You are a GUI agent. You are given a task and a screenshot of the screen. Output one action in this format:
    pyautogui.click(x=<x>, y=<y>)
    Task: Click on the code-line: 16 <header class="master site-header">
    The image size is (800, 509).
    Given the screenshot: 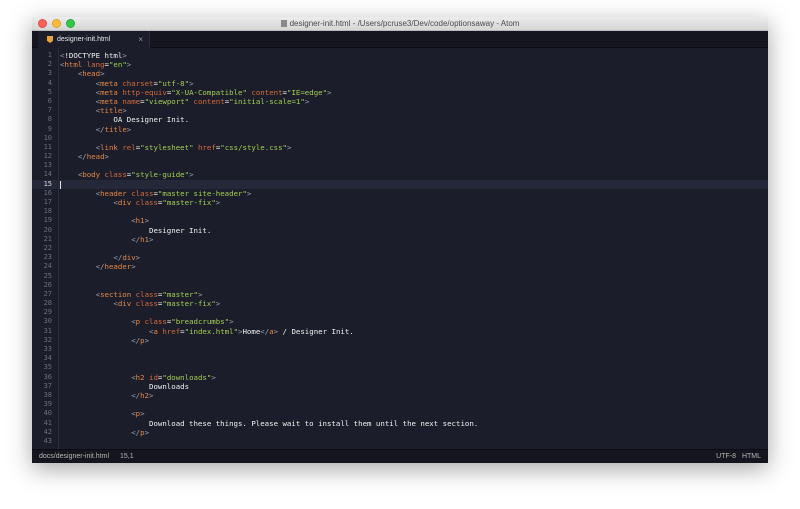 What is the action you would take?
    pyautogui.click(x=400, y=193)
    